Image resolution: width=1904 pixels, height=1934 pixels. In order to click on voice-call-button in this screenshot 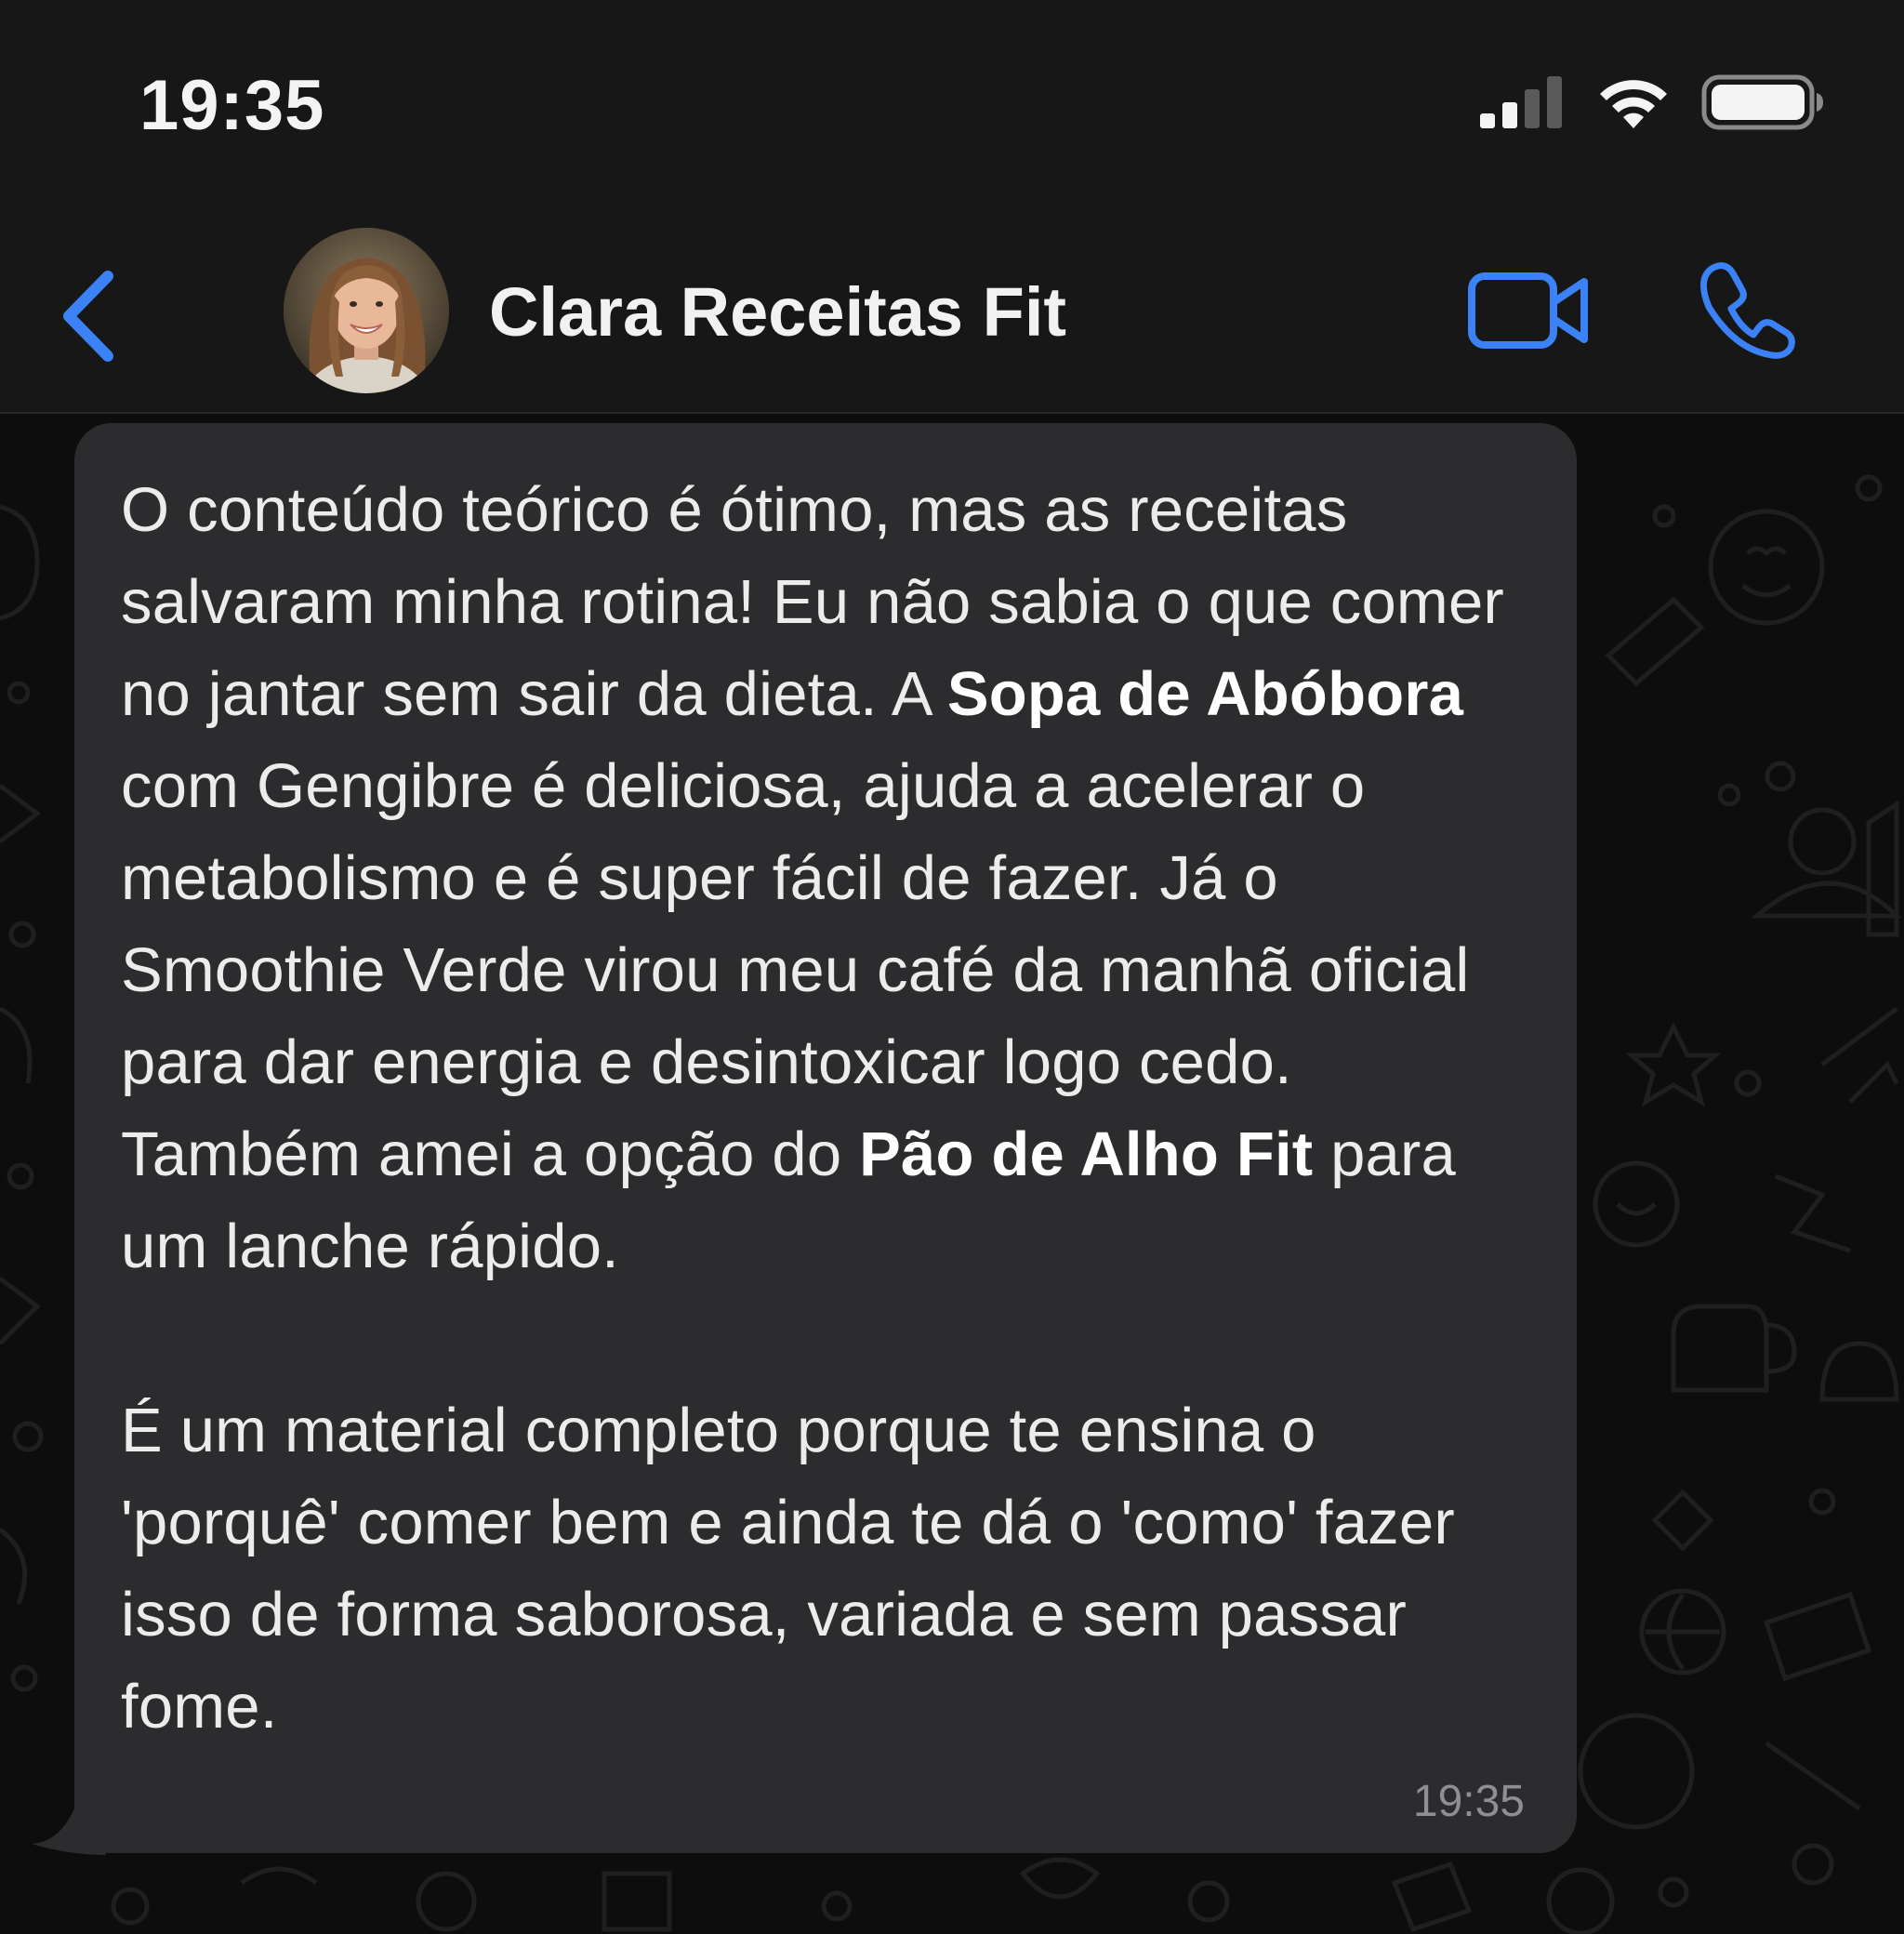, I will do `click(1747, 309)`.